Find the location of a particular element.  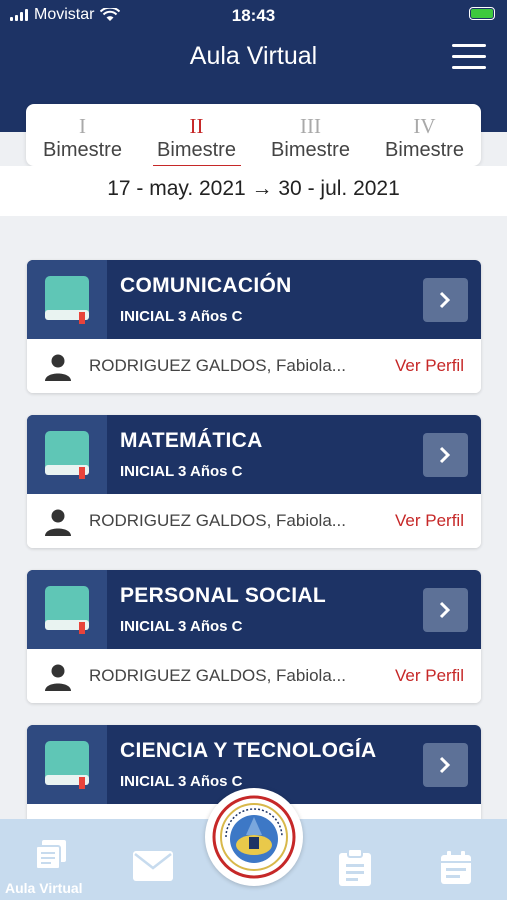

date-range: 17 - may. 2021 → 30 - jul. 2021 is located at coordinates (253, 188).